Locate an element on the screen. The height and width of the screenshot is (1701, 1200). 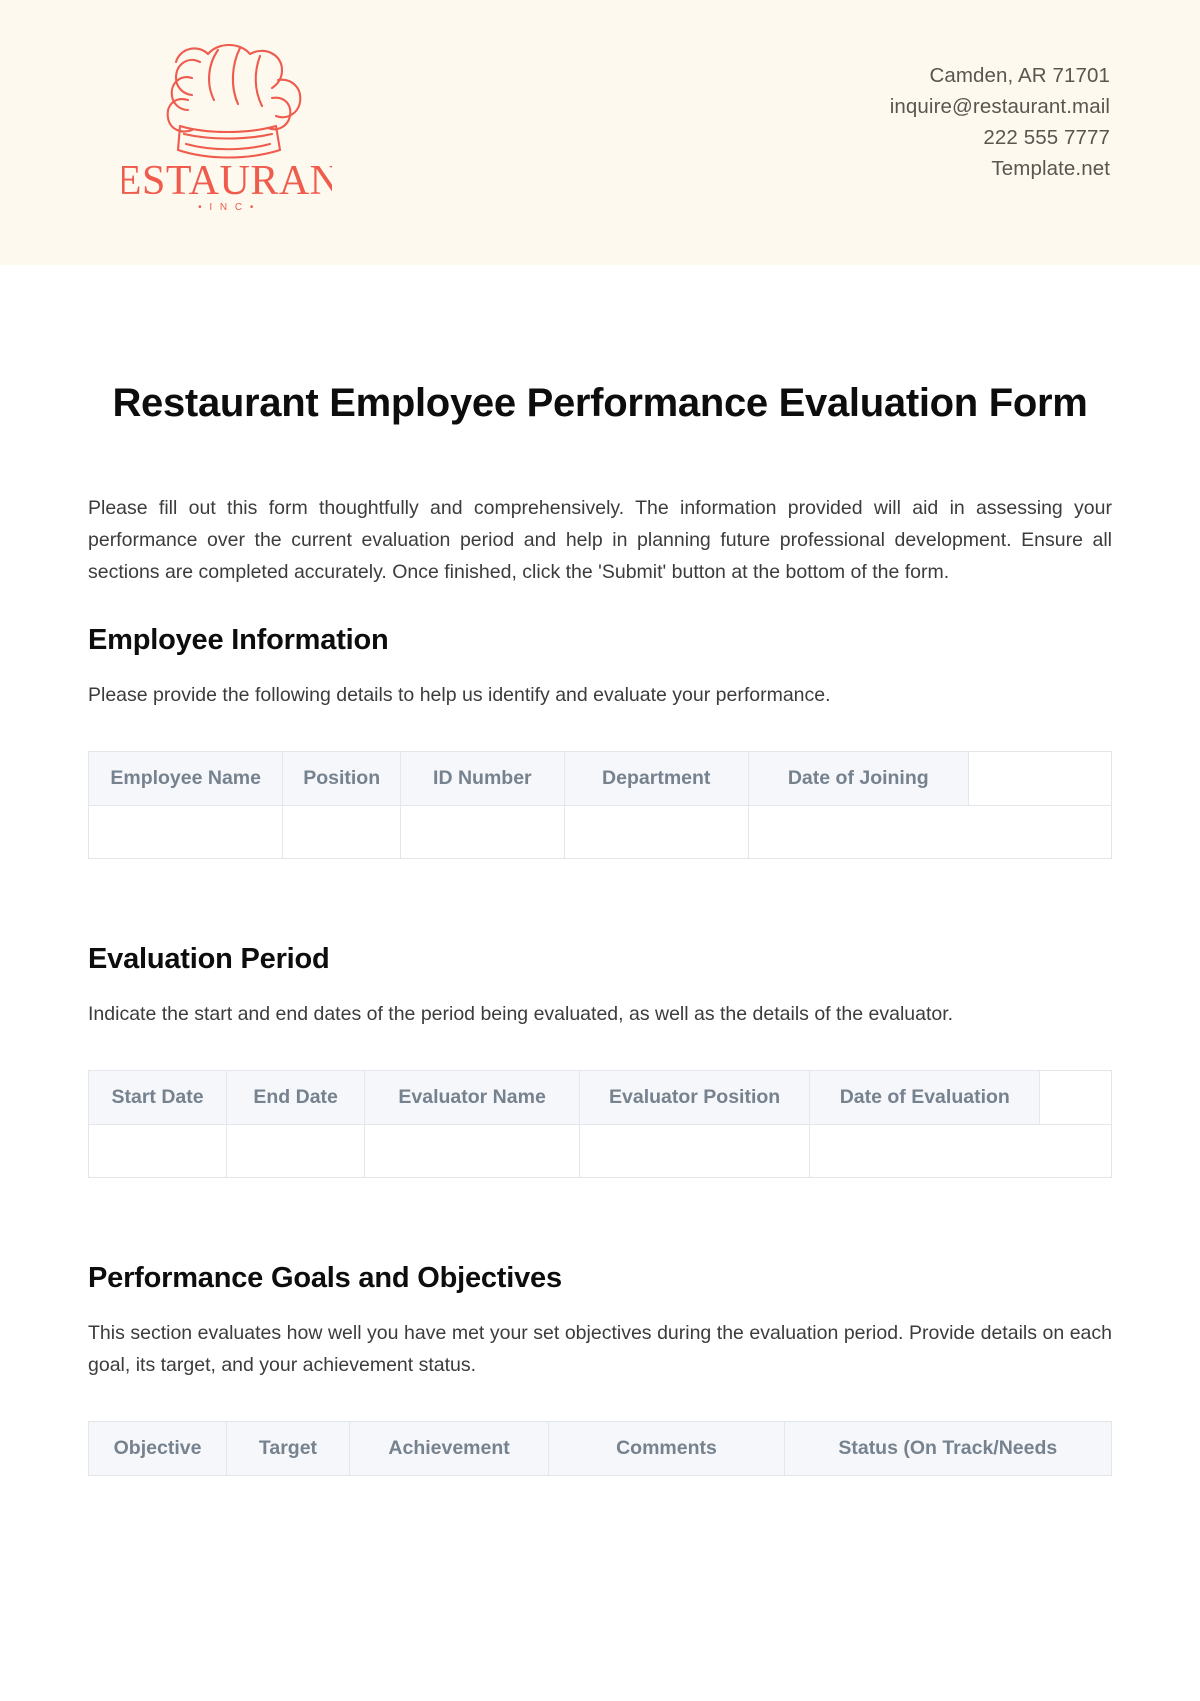
column-header-achievement: Achievement is located at coordinates (449, 1448).